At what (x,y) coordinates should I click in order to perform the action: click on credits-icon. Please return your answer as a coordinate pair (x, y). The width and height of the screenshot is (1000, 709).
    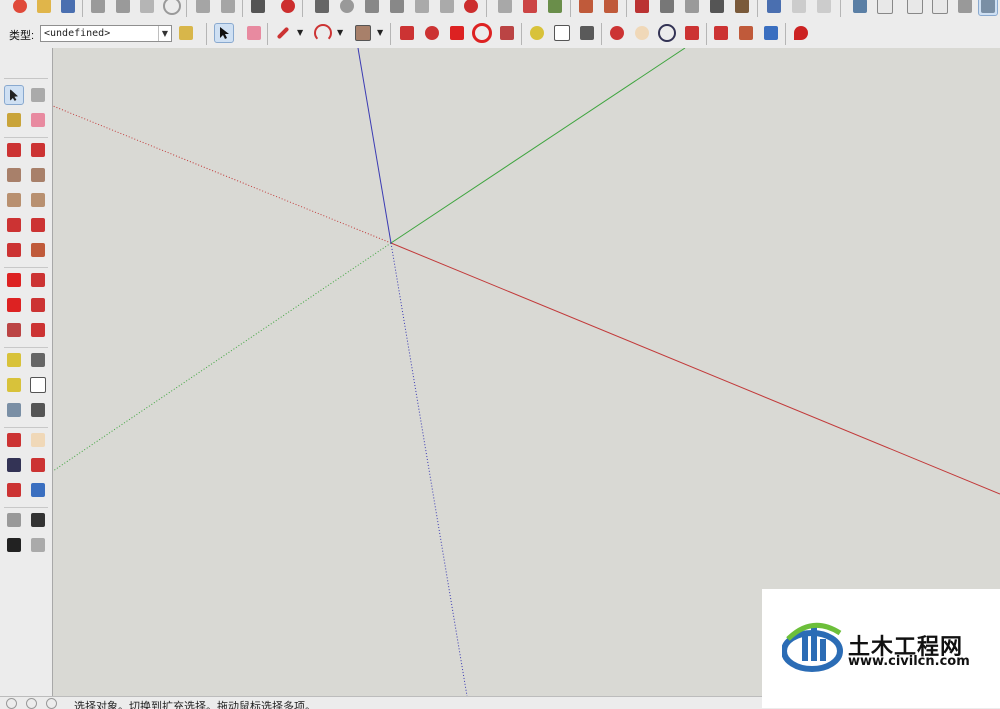
    Looking at the image, I should click on (51, 703).